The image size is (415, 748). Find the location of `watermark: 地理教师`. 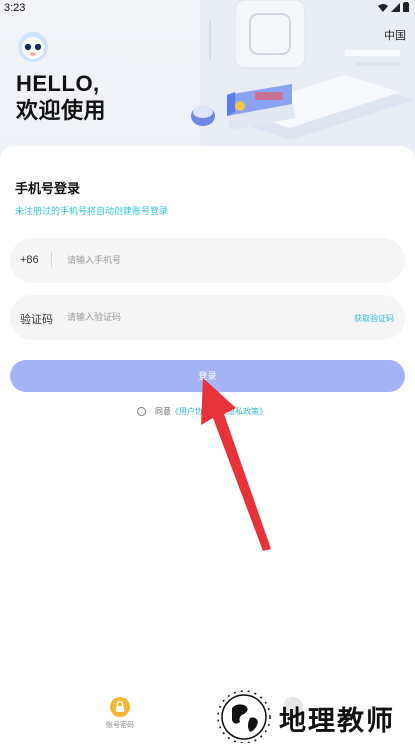

watermark: 地理教师 is located at coordinates (313, 717).